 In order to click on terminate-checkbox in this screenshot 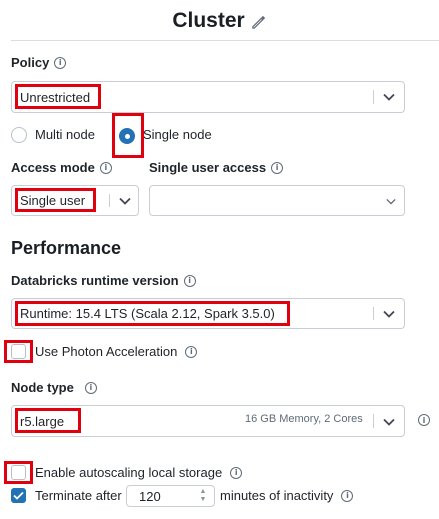, I will do `click(18, 495)`.